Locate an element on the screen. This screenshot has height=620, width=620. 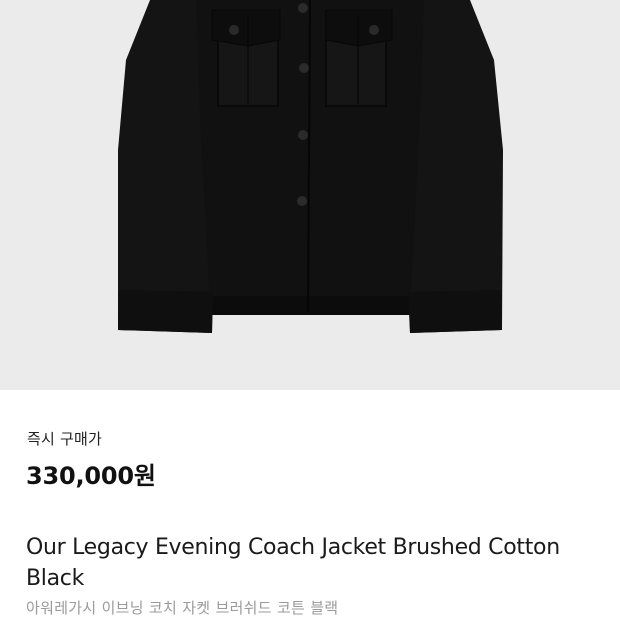
price-value: 330,000원 is located at coordinates (91, 476).